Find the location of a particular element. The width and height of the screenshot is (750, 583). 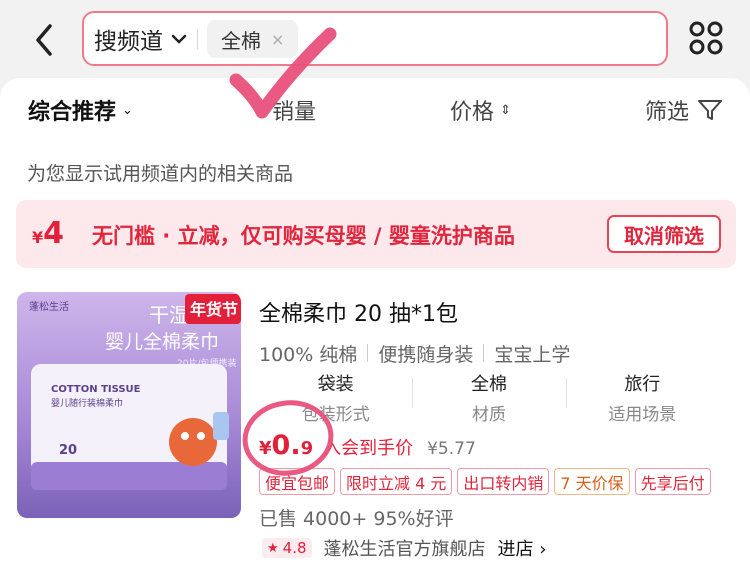

price-integer: 0. is located at coordinates (286, 445).